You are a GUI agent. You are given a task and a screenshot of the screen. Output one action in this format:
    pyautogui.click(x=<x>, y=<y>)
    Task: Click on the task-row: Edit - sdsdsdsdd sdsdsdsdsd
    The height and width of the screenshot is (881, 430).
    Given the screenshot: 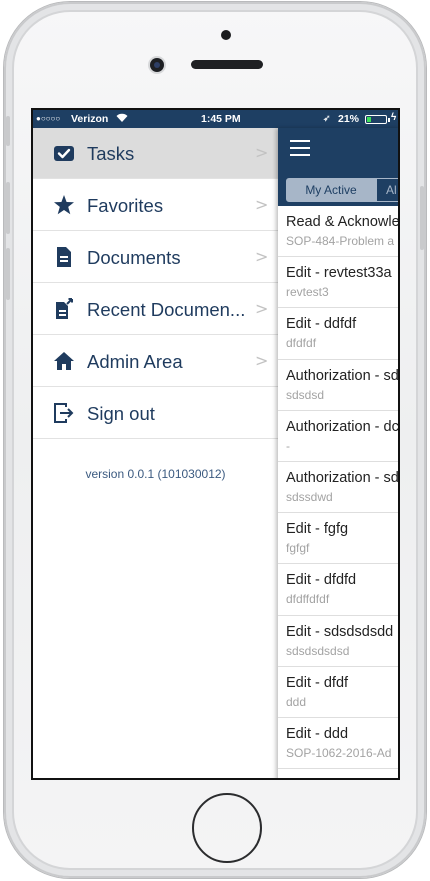 What is the action you would take?
    pyautogui.click(x=338, y=641)
    